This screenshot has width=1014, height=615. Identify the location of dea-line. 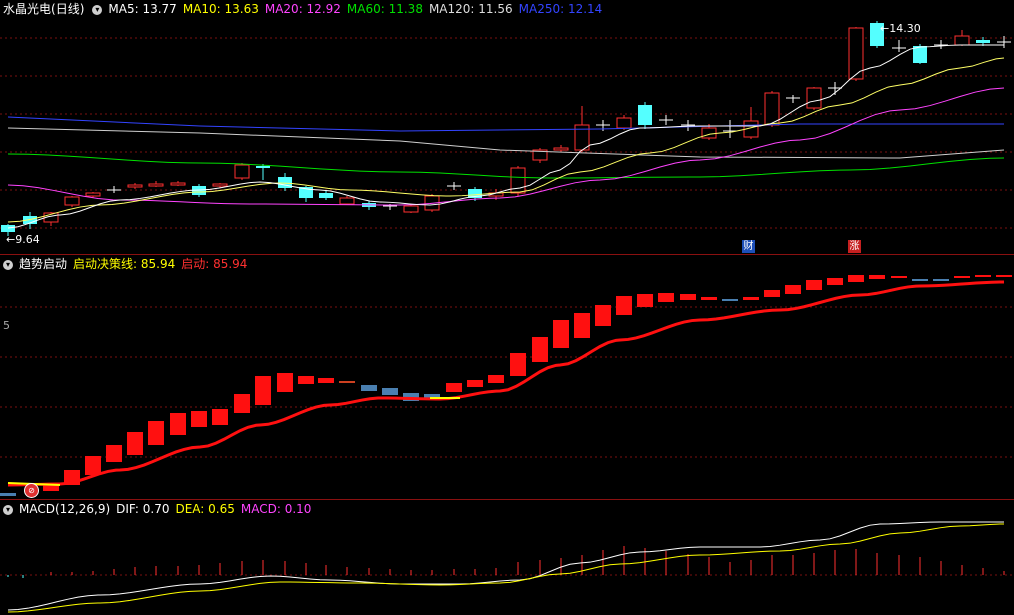
(506, 568).